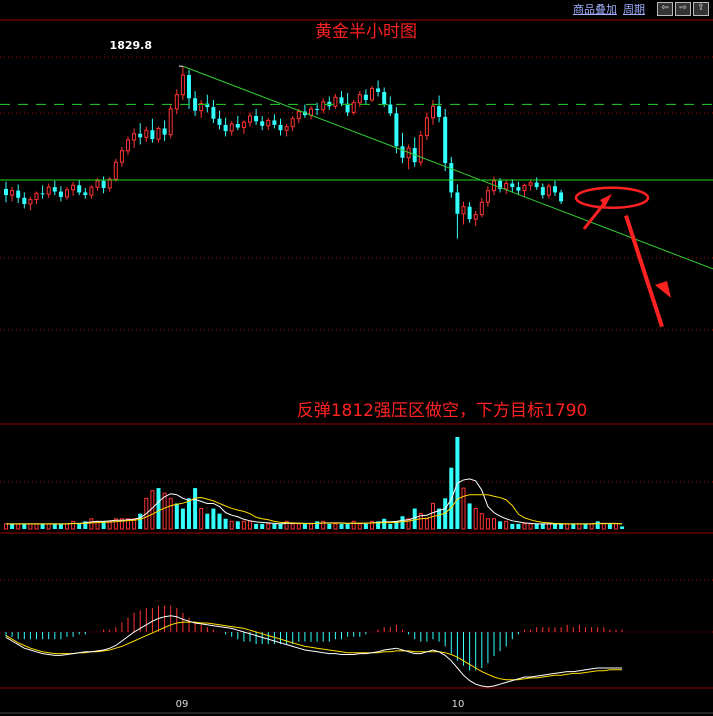 This screenshot has height=716, width=713. I want to click on volume-ma-short, so click(314, 501).